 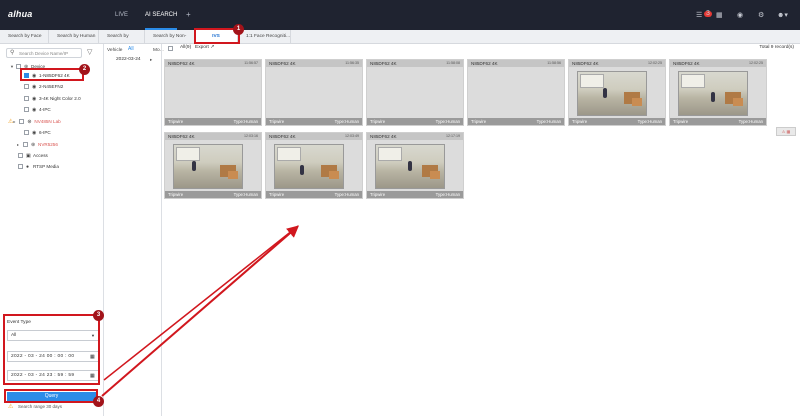 What do you see at coordinates (24, 37) in the screenshot?
I see `tab-search-by-face: Search by Face` at bounding box center [24, 37].